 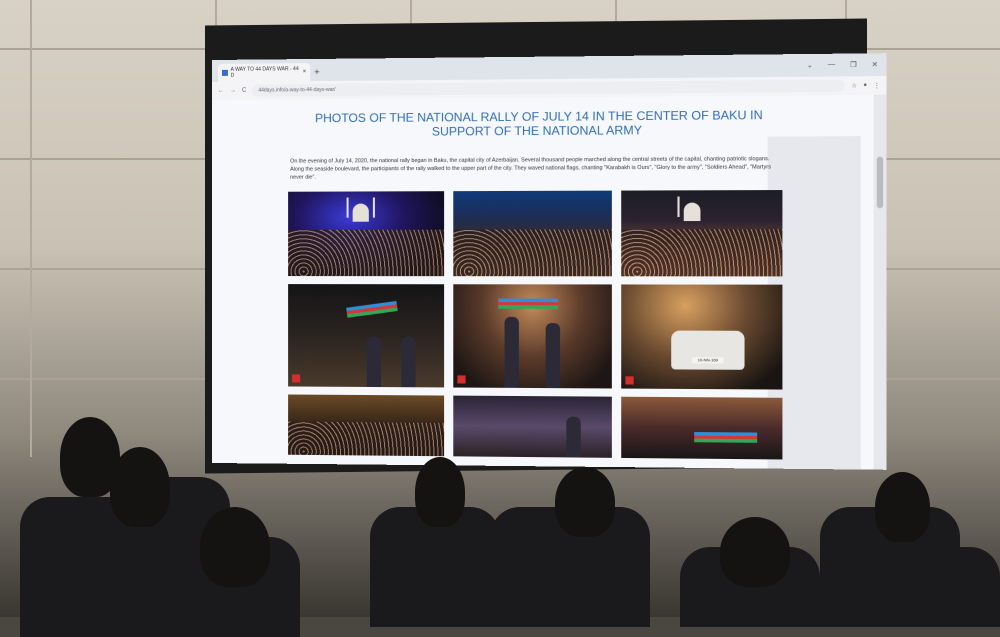 What do you see at coordinates (548, 88) in the screenshot?
I see `url-input: 44days.info/a-way-to-44-days-war/` at bounding box center [548, 88].